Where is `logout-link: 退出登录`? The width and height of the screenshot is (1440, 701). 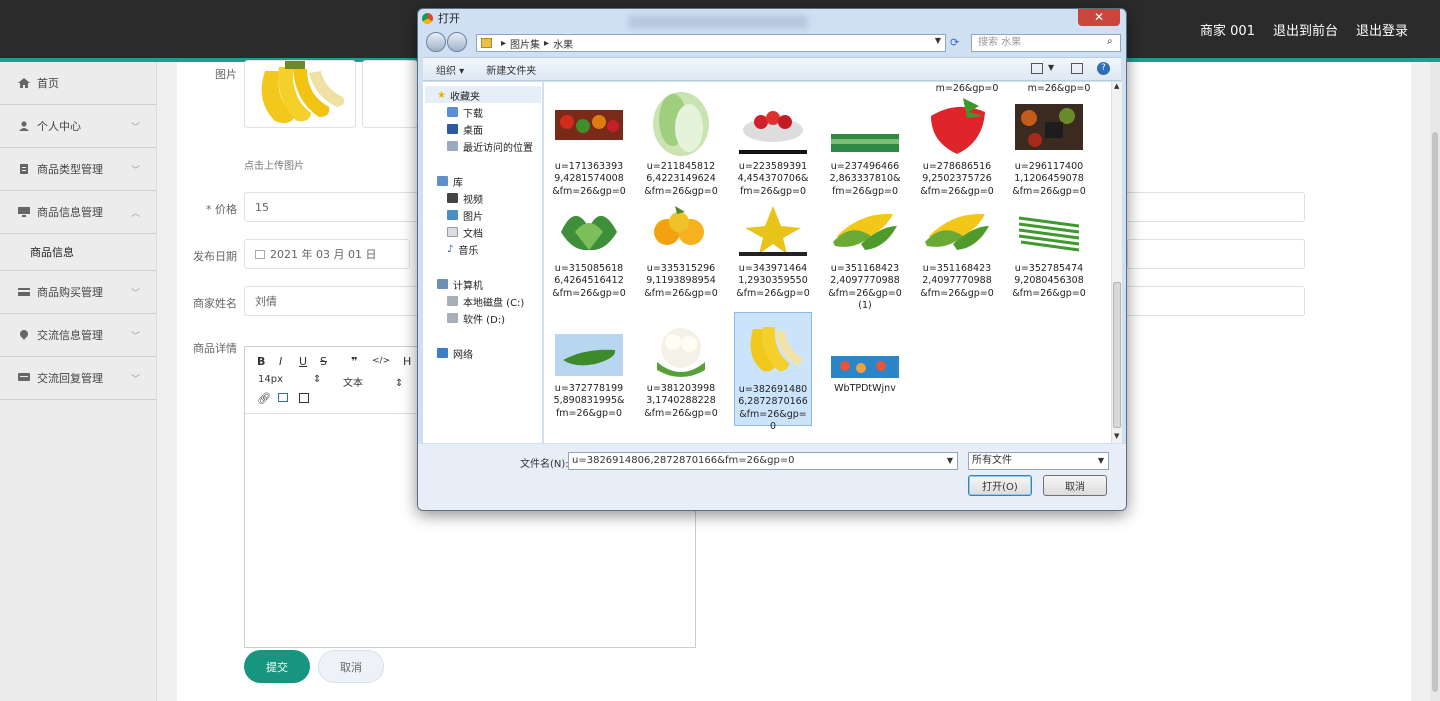 logout-link: 退出登录 is located at coordinates (1382, 29).